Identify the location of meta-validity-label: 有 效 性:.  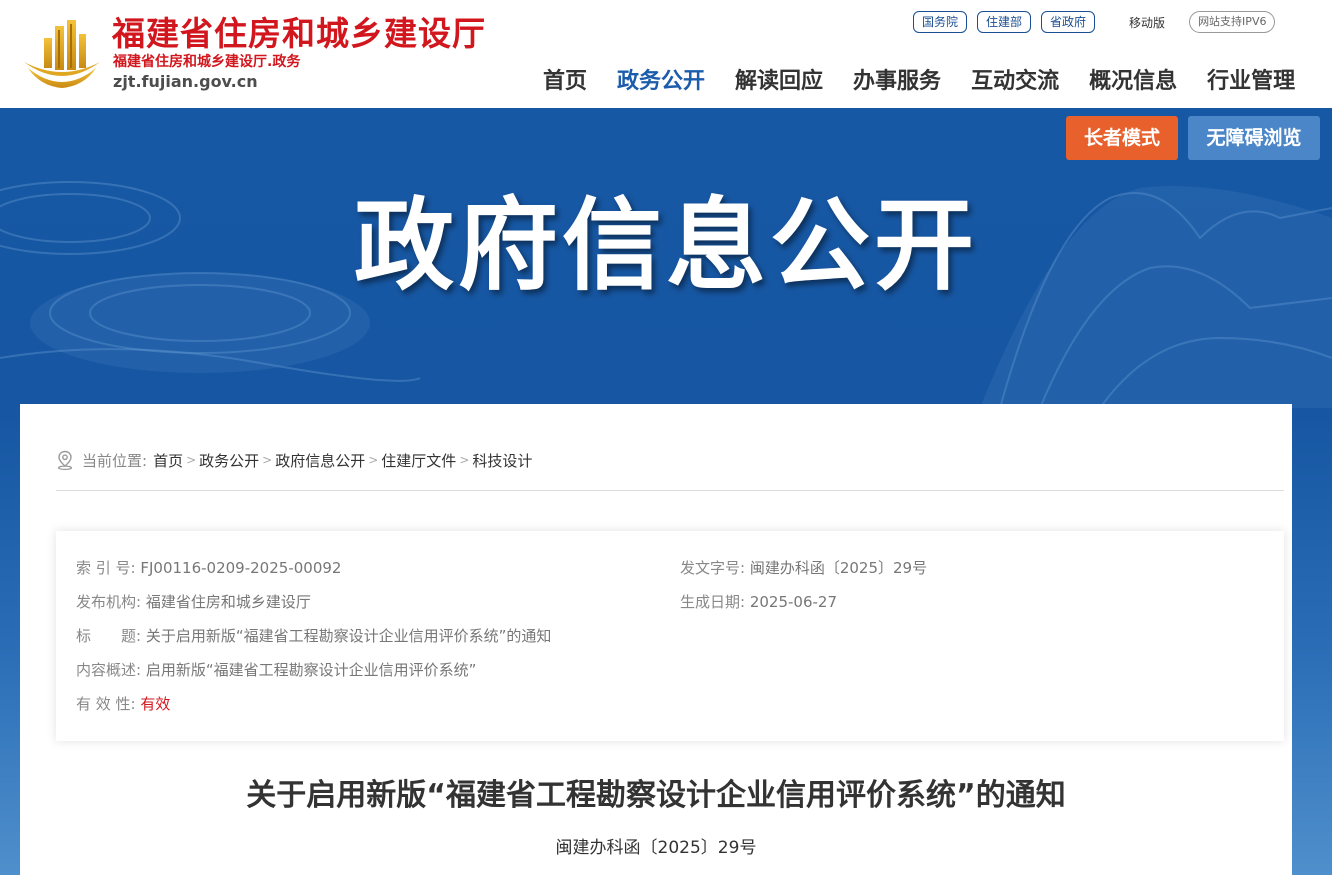
(106, 704).